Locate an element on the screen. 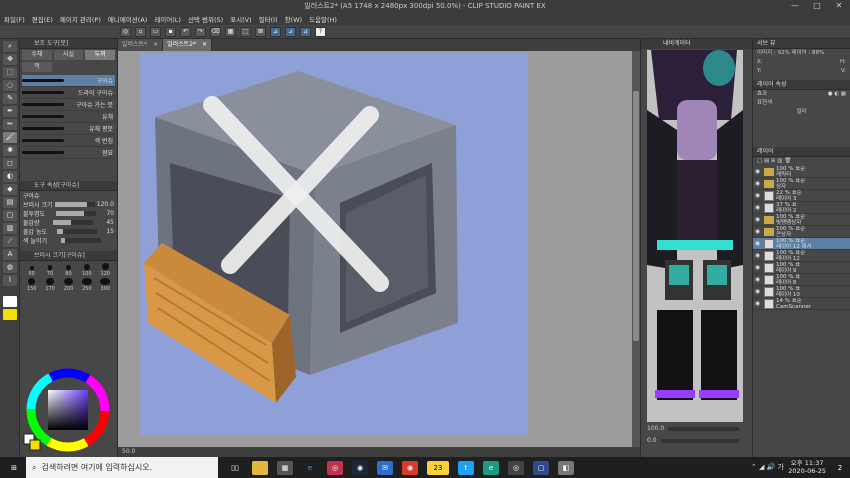 The height and width of the screenshot is (478, 850). brush-size-option: 300 is located at coordinates (105, 285).